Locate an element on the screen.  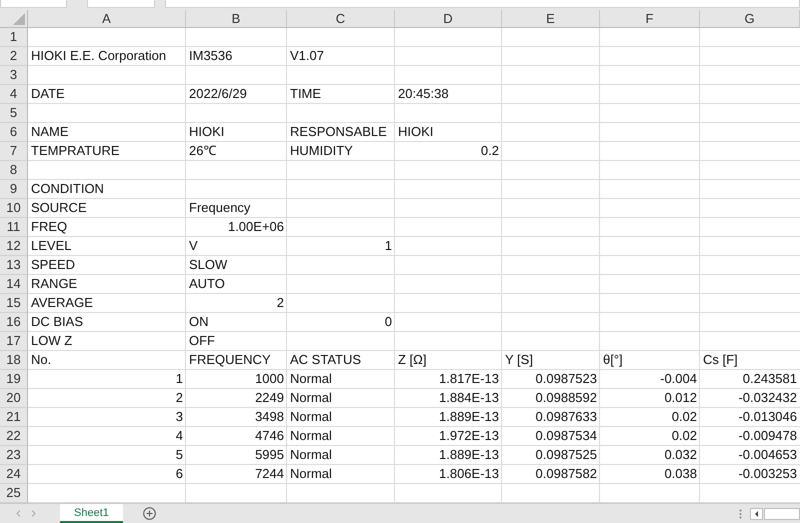
row-header: 14 is located at coordinates (14, 284).